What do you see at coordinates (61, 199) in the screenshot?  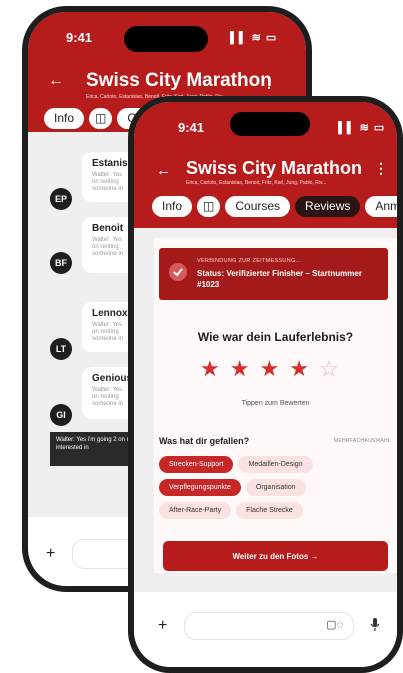 I see `avatar: EP` at bounding box center [61, 199].